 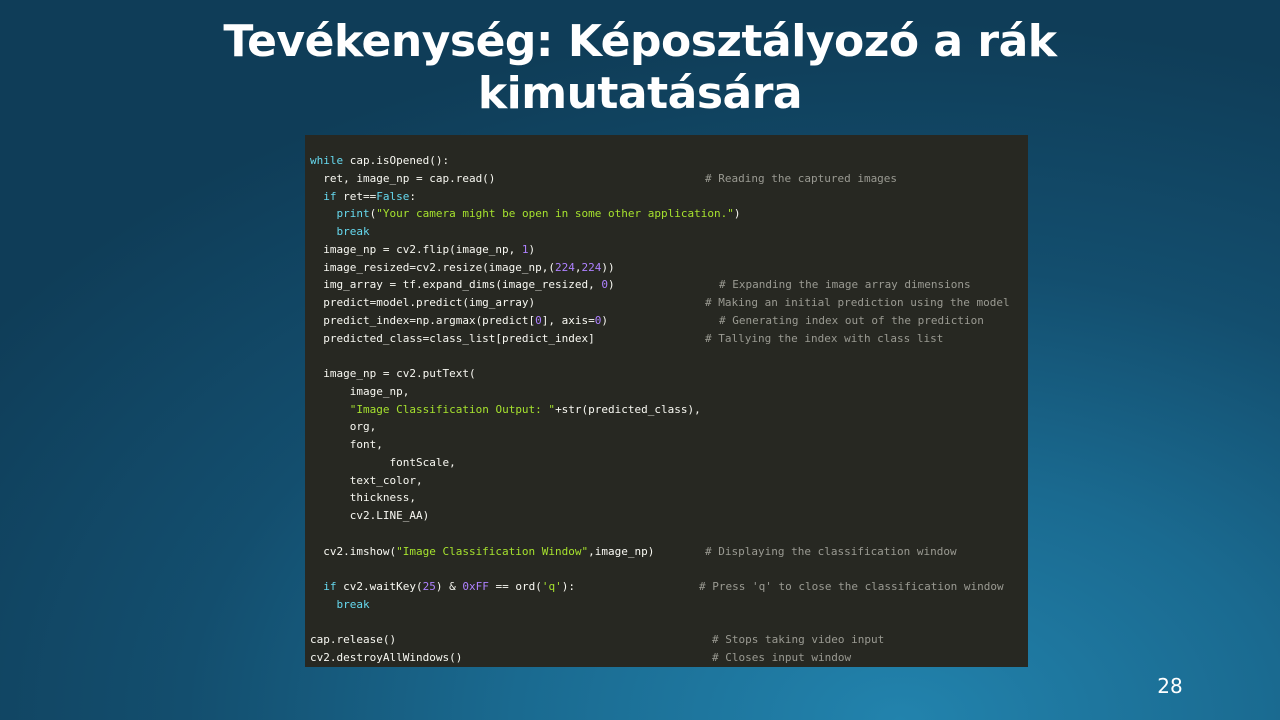 I want to click on code-token: :, so click(x=412, y=196).